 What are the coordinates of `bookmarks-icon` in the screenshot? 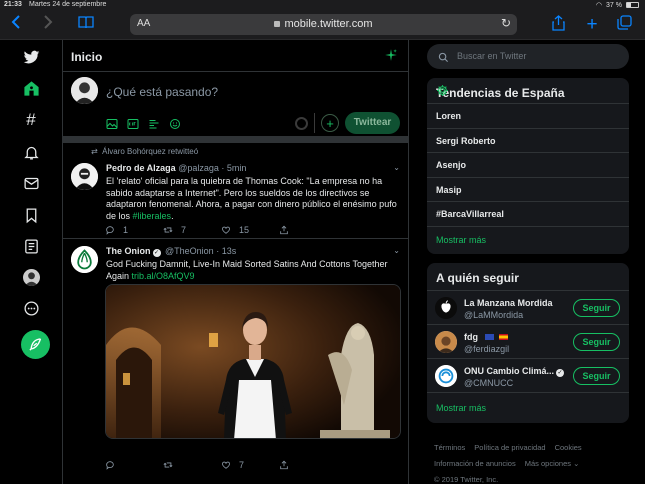 It's located at (86, 25).